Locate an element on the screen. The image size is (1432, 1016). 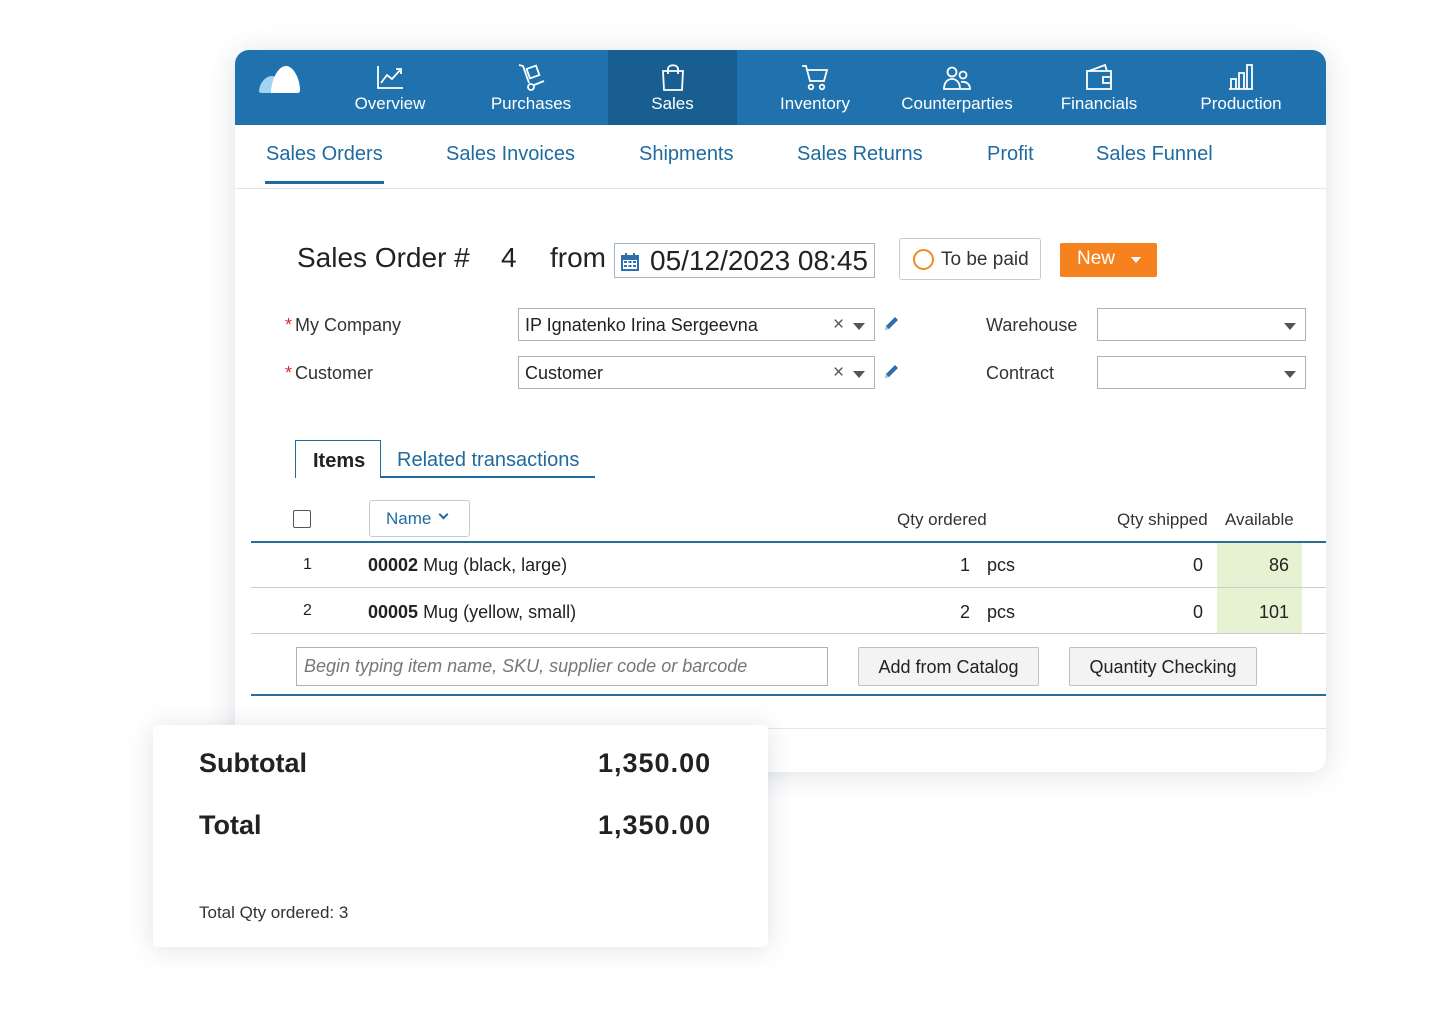
hand-truck-icon is located at coordinates (531, 77).